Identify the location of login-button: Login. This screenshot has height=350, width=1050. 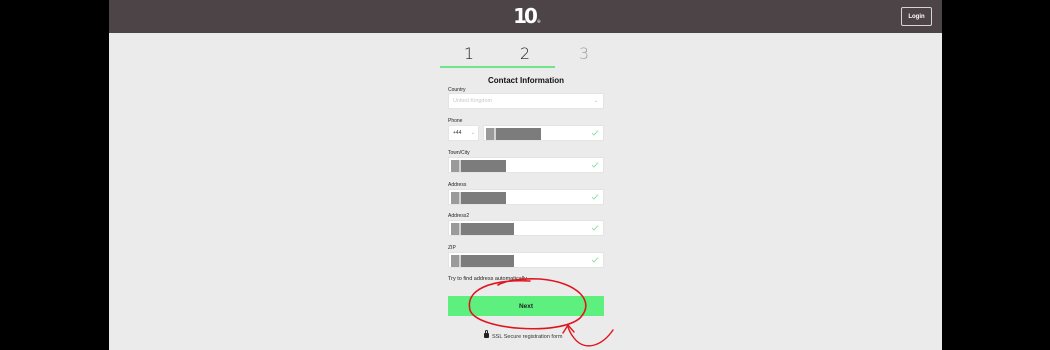
(916, 16).